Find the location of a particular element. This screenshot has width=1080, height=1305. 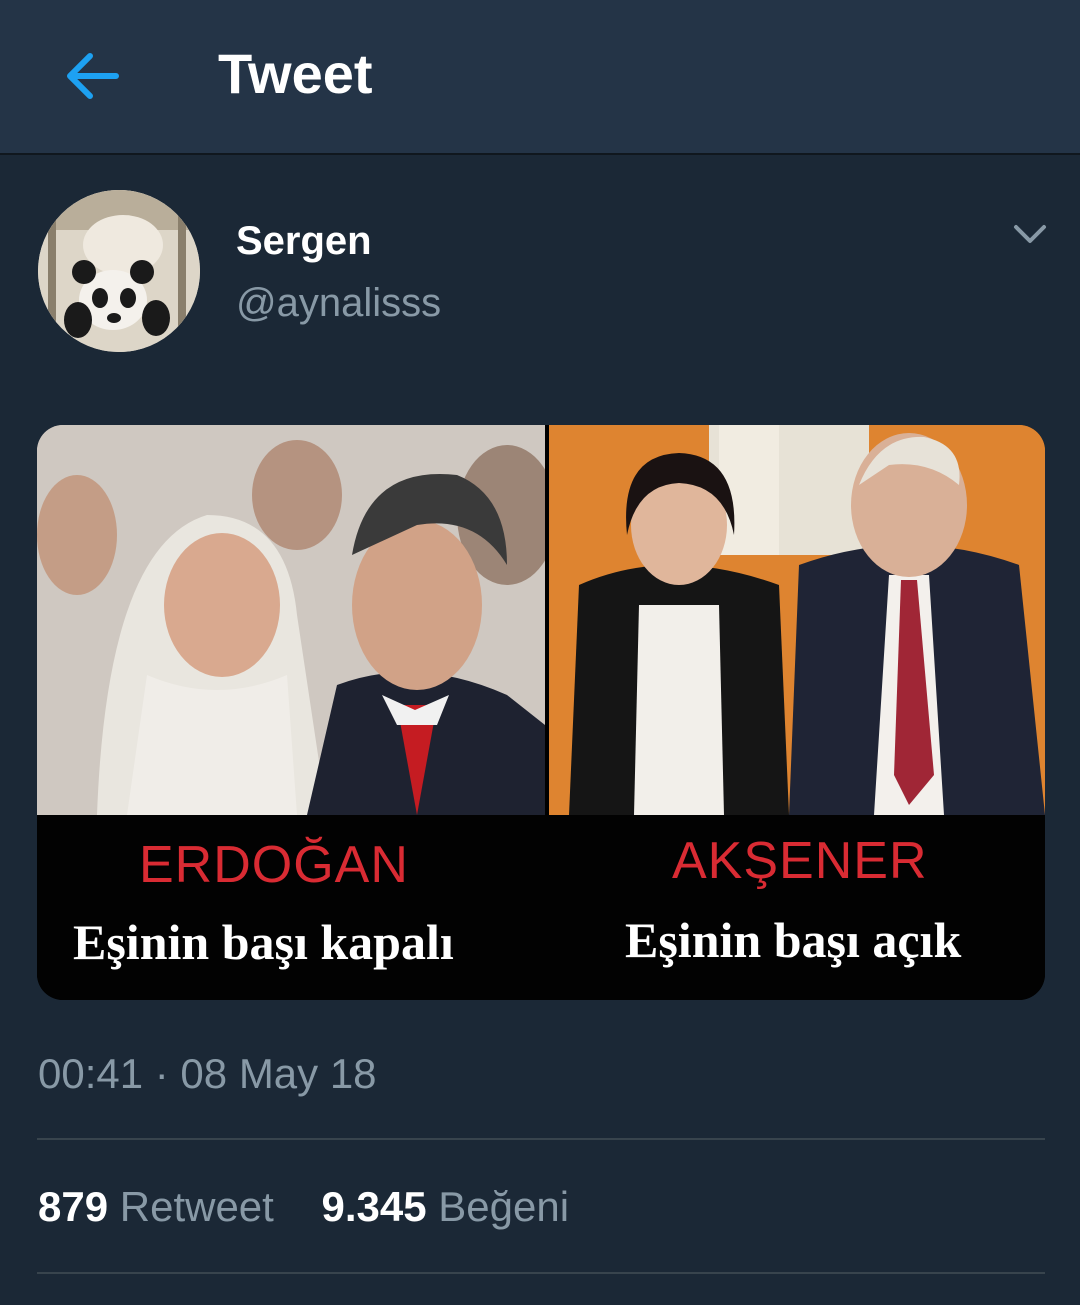

retweets-count: 879 is located at coordinates (73, 1206).